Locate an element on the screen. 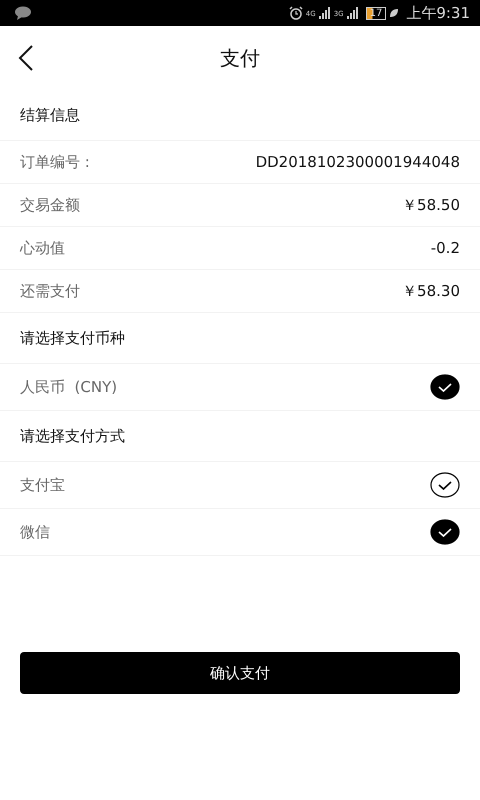 The width and height of the screenshot is (480, 800). option-label: 支付宝 is located at coordinates (42, 485).